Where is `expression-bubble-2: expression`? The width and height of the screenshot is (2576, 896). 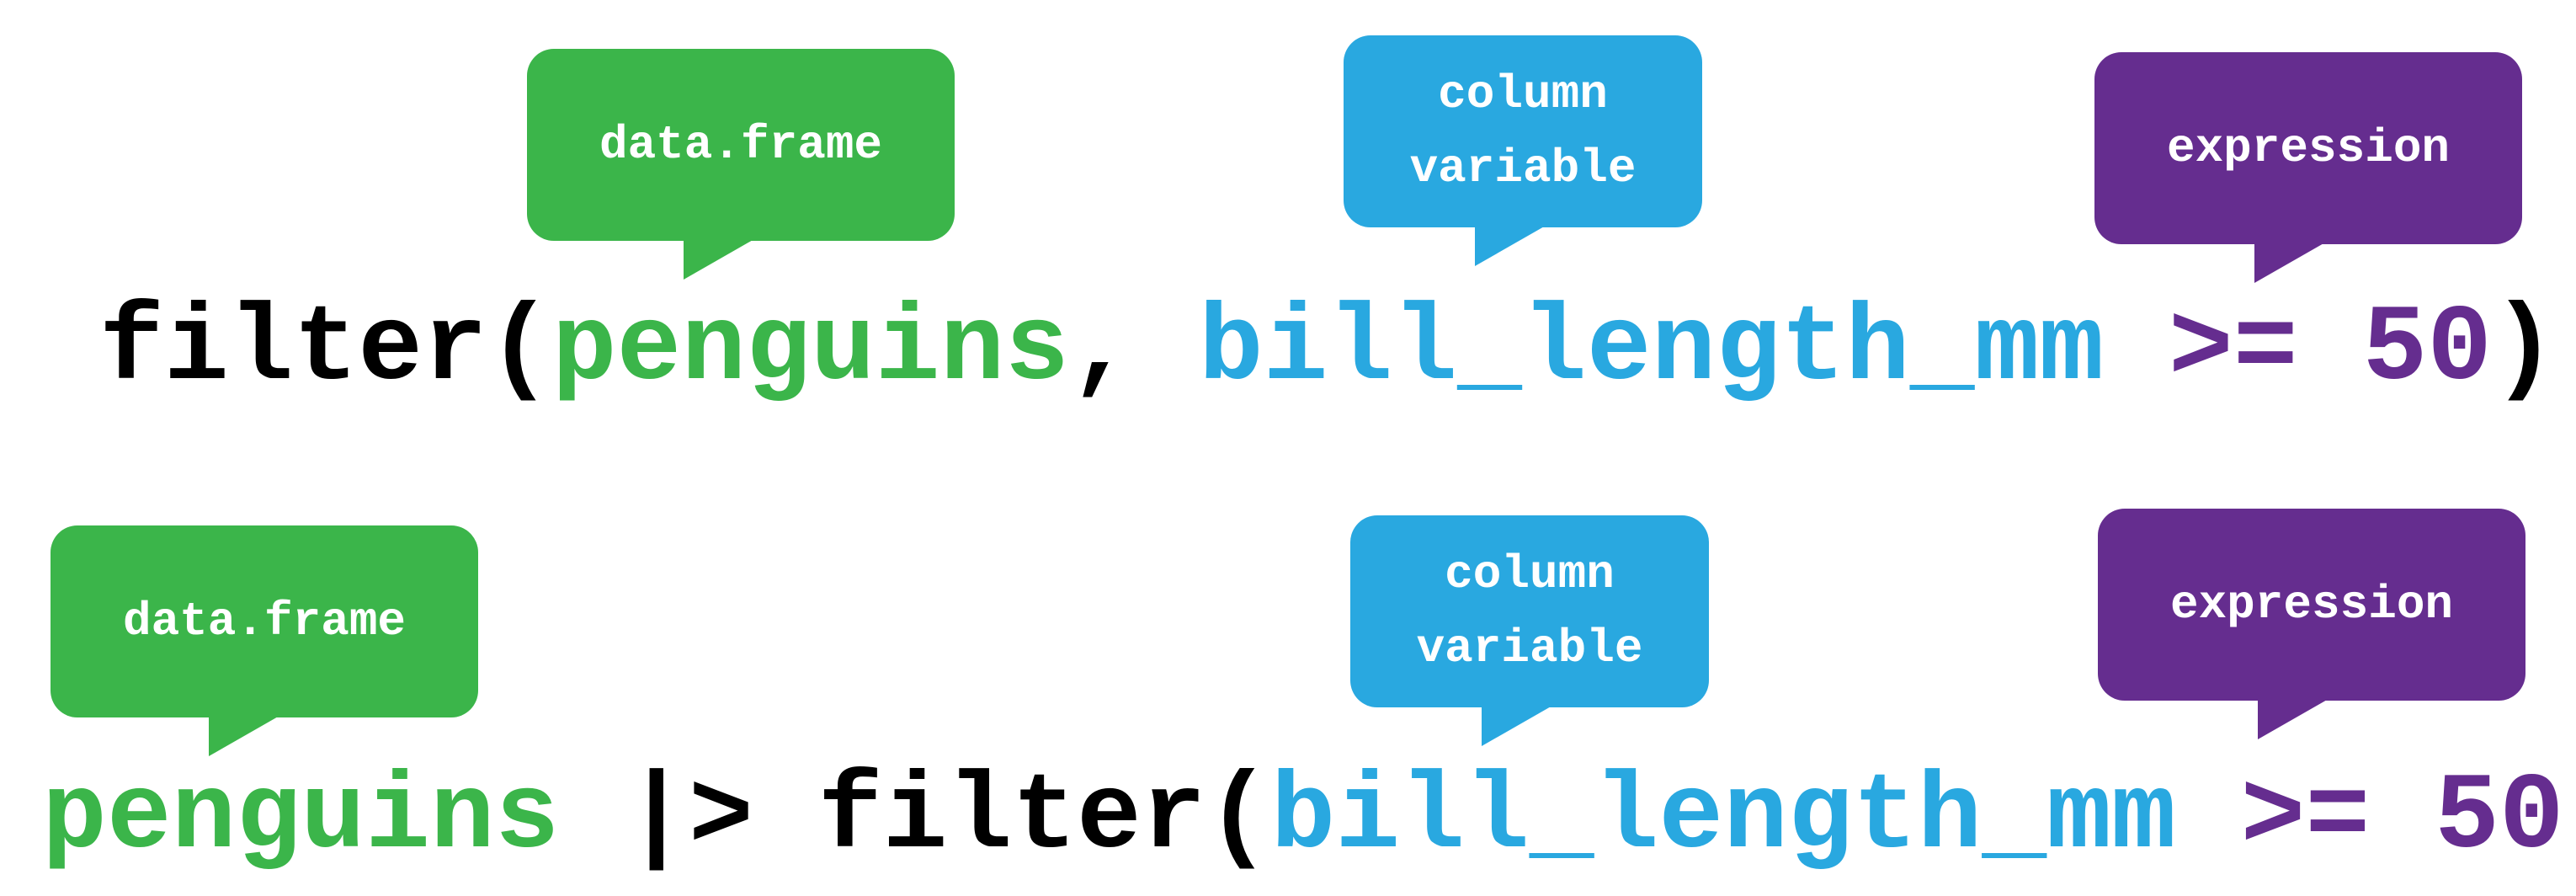 expression-bubble-2: expression is located at coordinates (2311, 624).